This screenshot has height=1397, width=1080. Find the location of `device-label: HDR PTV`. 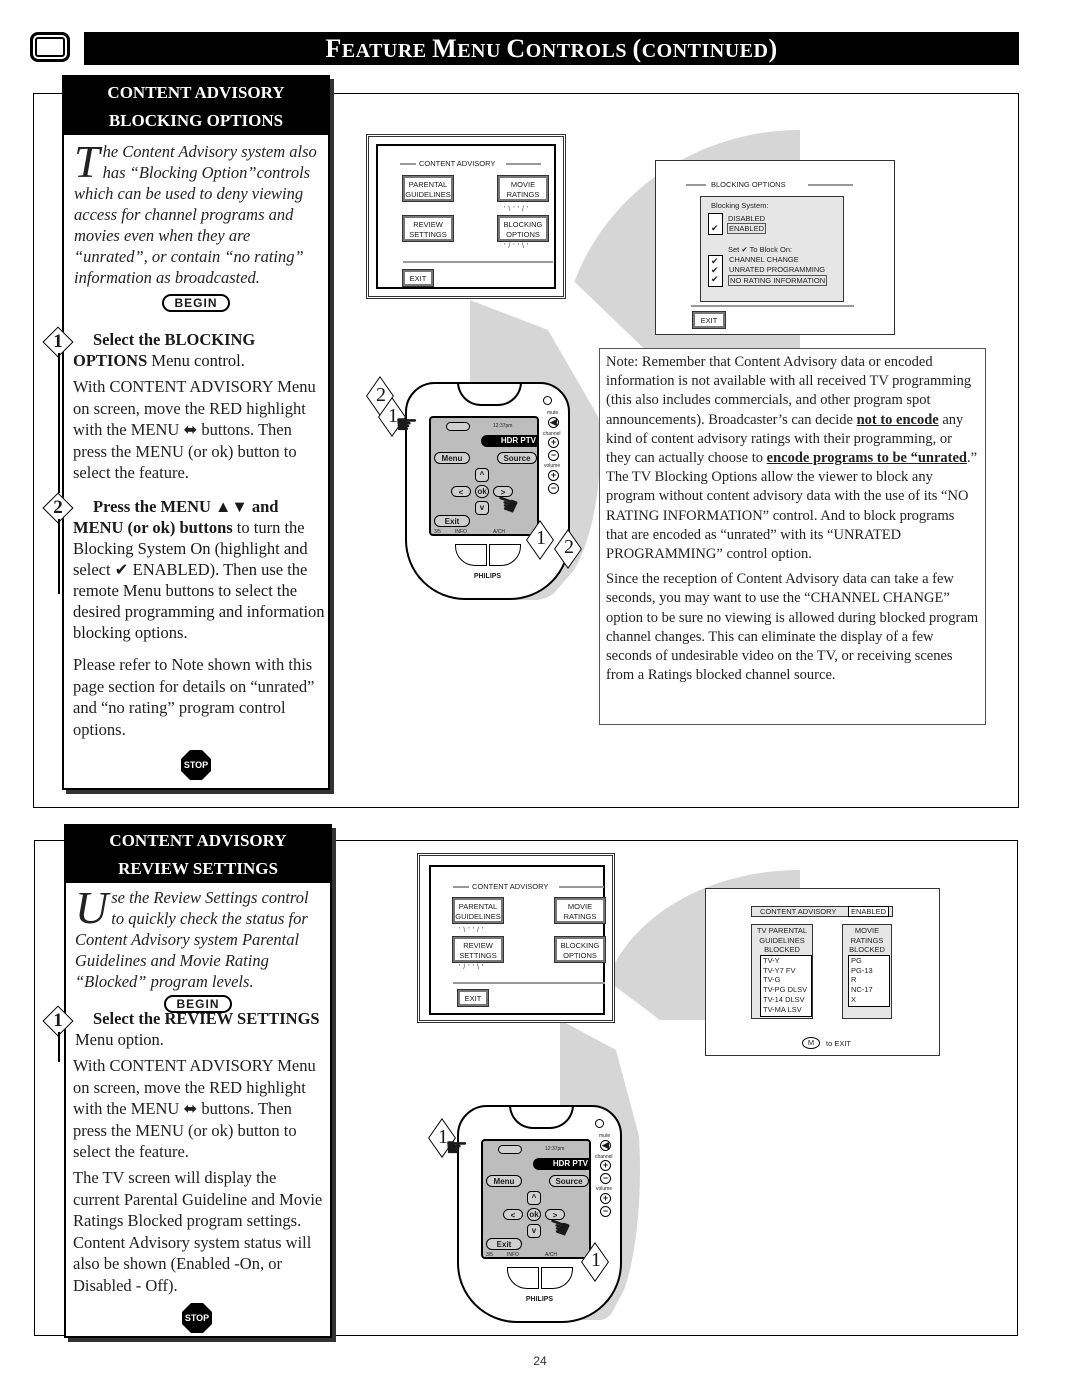

device-label: HDR PTV is located at coordinates (510, 441).